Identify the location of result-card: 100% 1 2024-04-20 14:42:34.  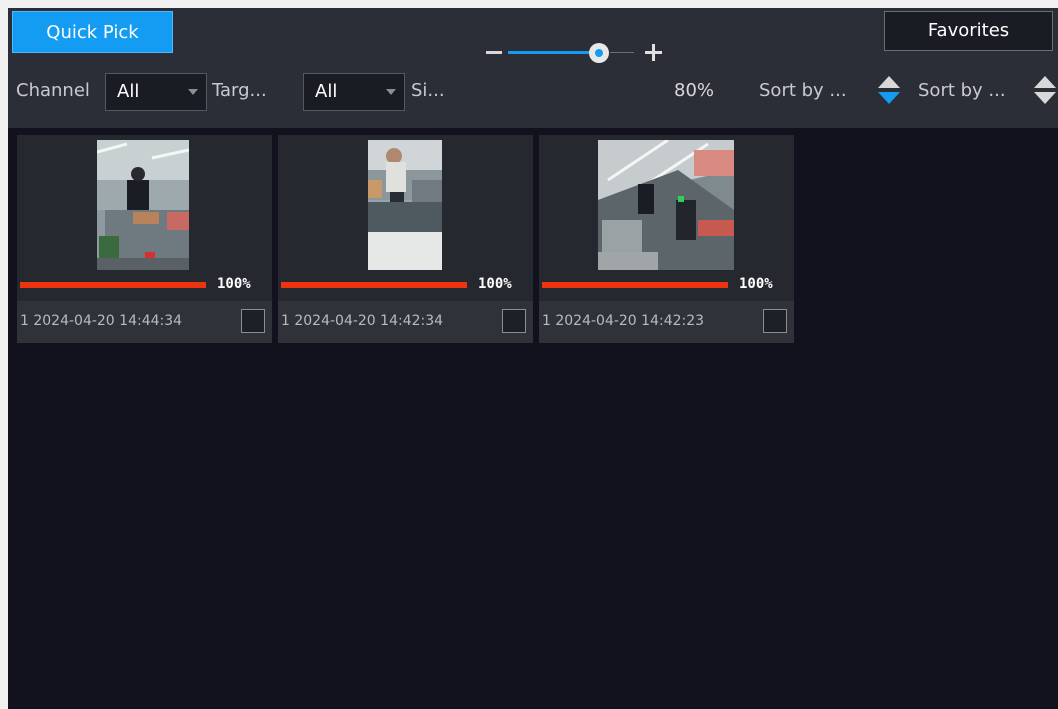
(405, 239).